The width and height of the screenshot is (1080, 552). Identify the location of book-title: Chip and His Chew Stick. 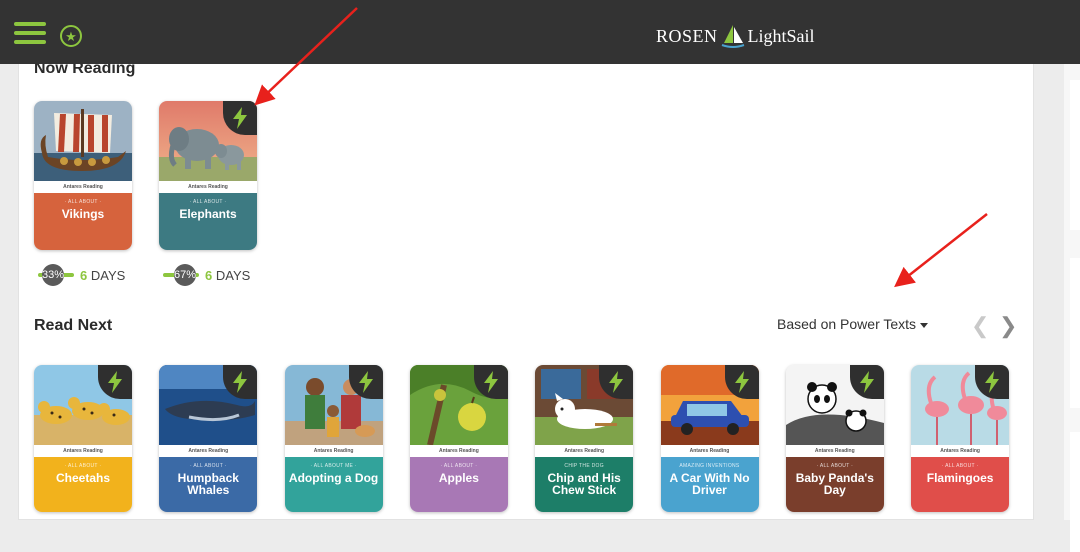
(584, 484).